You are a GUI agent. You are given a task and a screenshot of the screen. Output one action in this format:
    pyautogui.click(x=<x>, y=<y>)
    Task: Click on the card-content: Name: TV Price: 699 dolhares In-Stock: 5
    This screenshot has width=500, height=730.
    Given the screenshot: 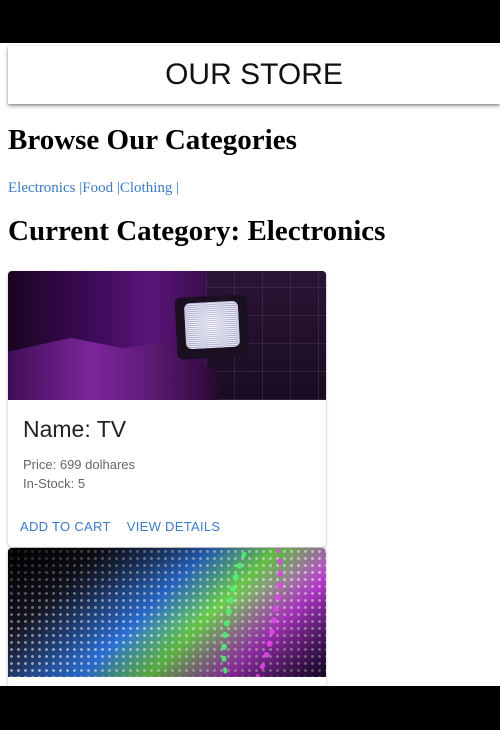 What is the action you would take?
    pyautogui.click(x=167, y=445)
    